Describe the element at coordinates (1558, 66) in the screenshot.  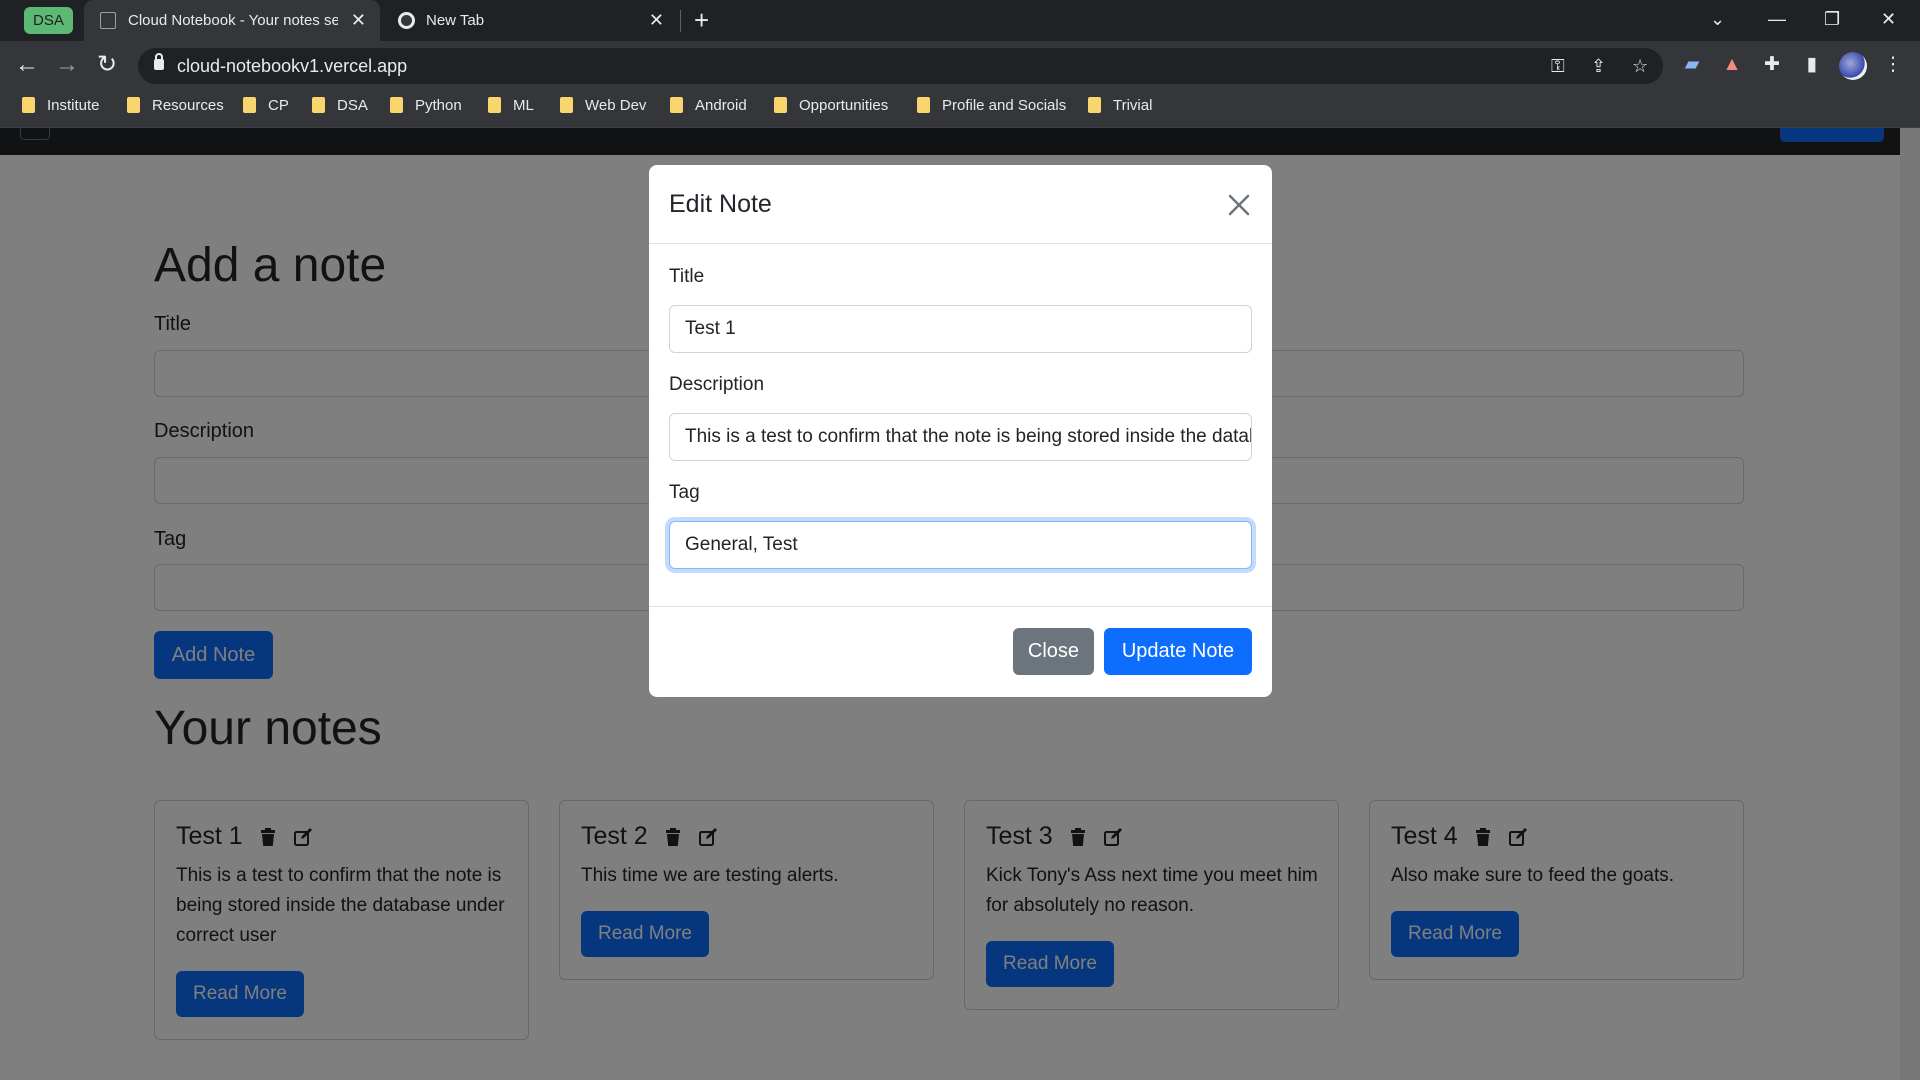
I see `key-icon: ⚿` at that location.